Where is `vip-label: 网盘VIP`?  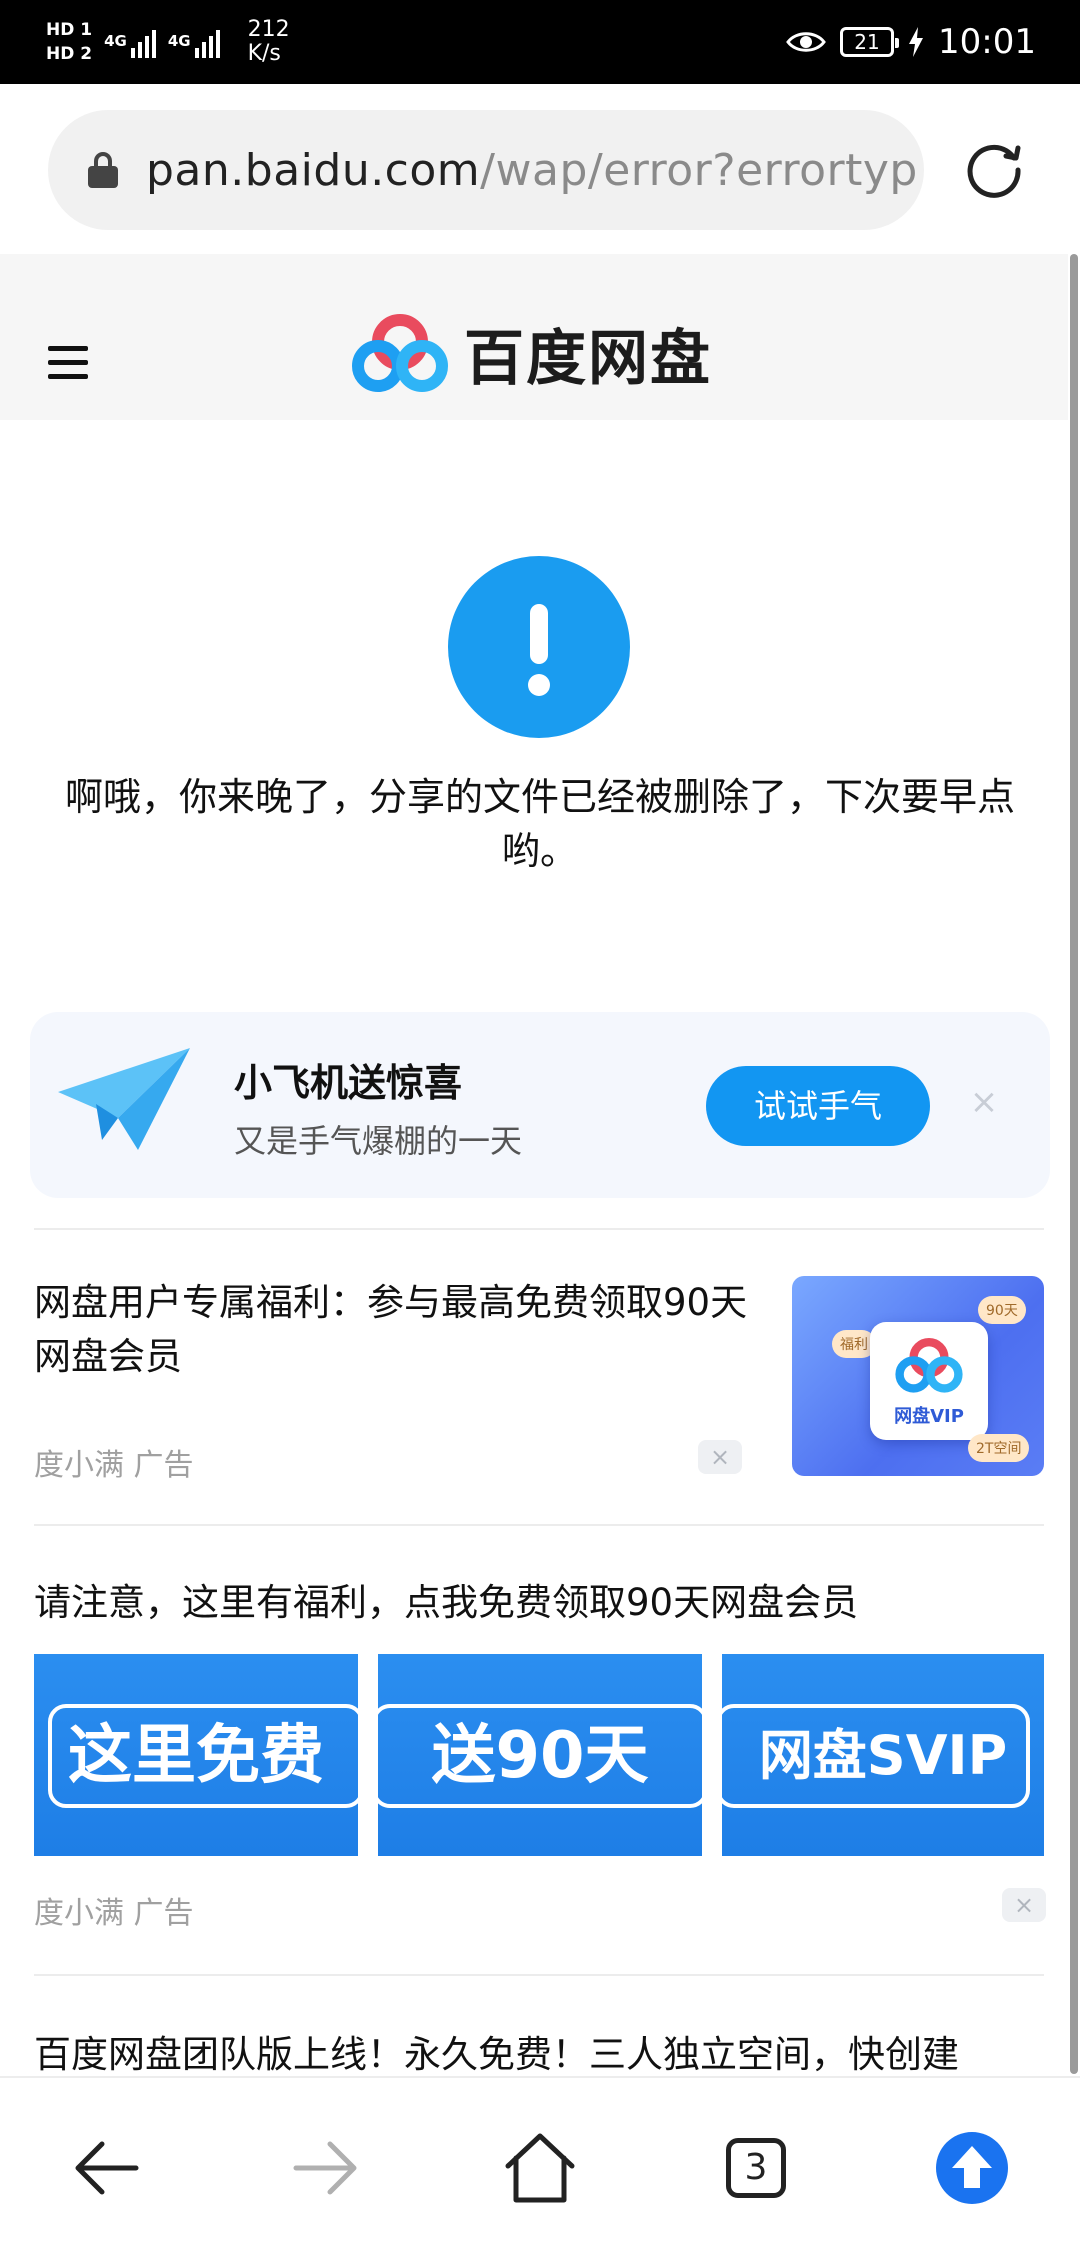
vip-label: 网盘VIP is located at coordinates (929, 1416).